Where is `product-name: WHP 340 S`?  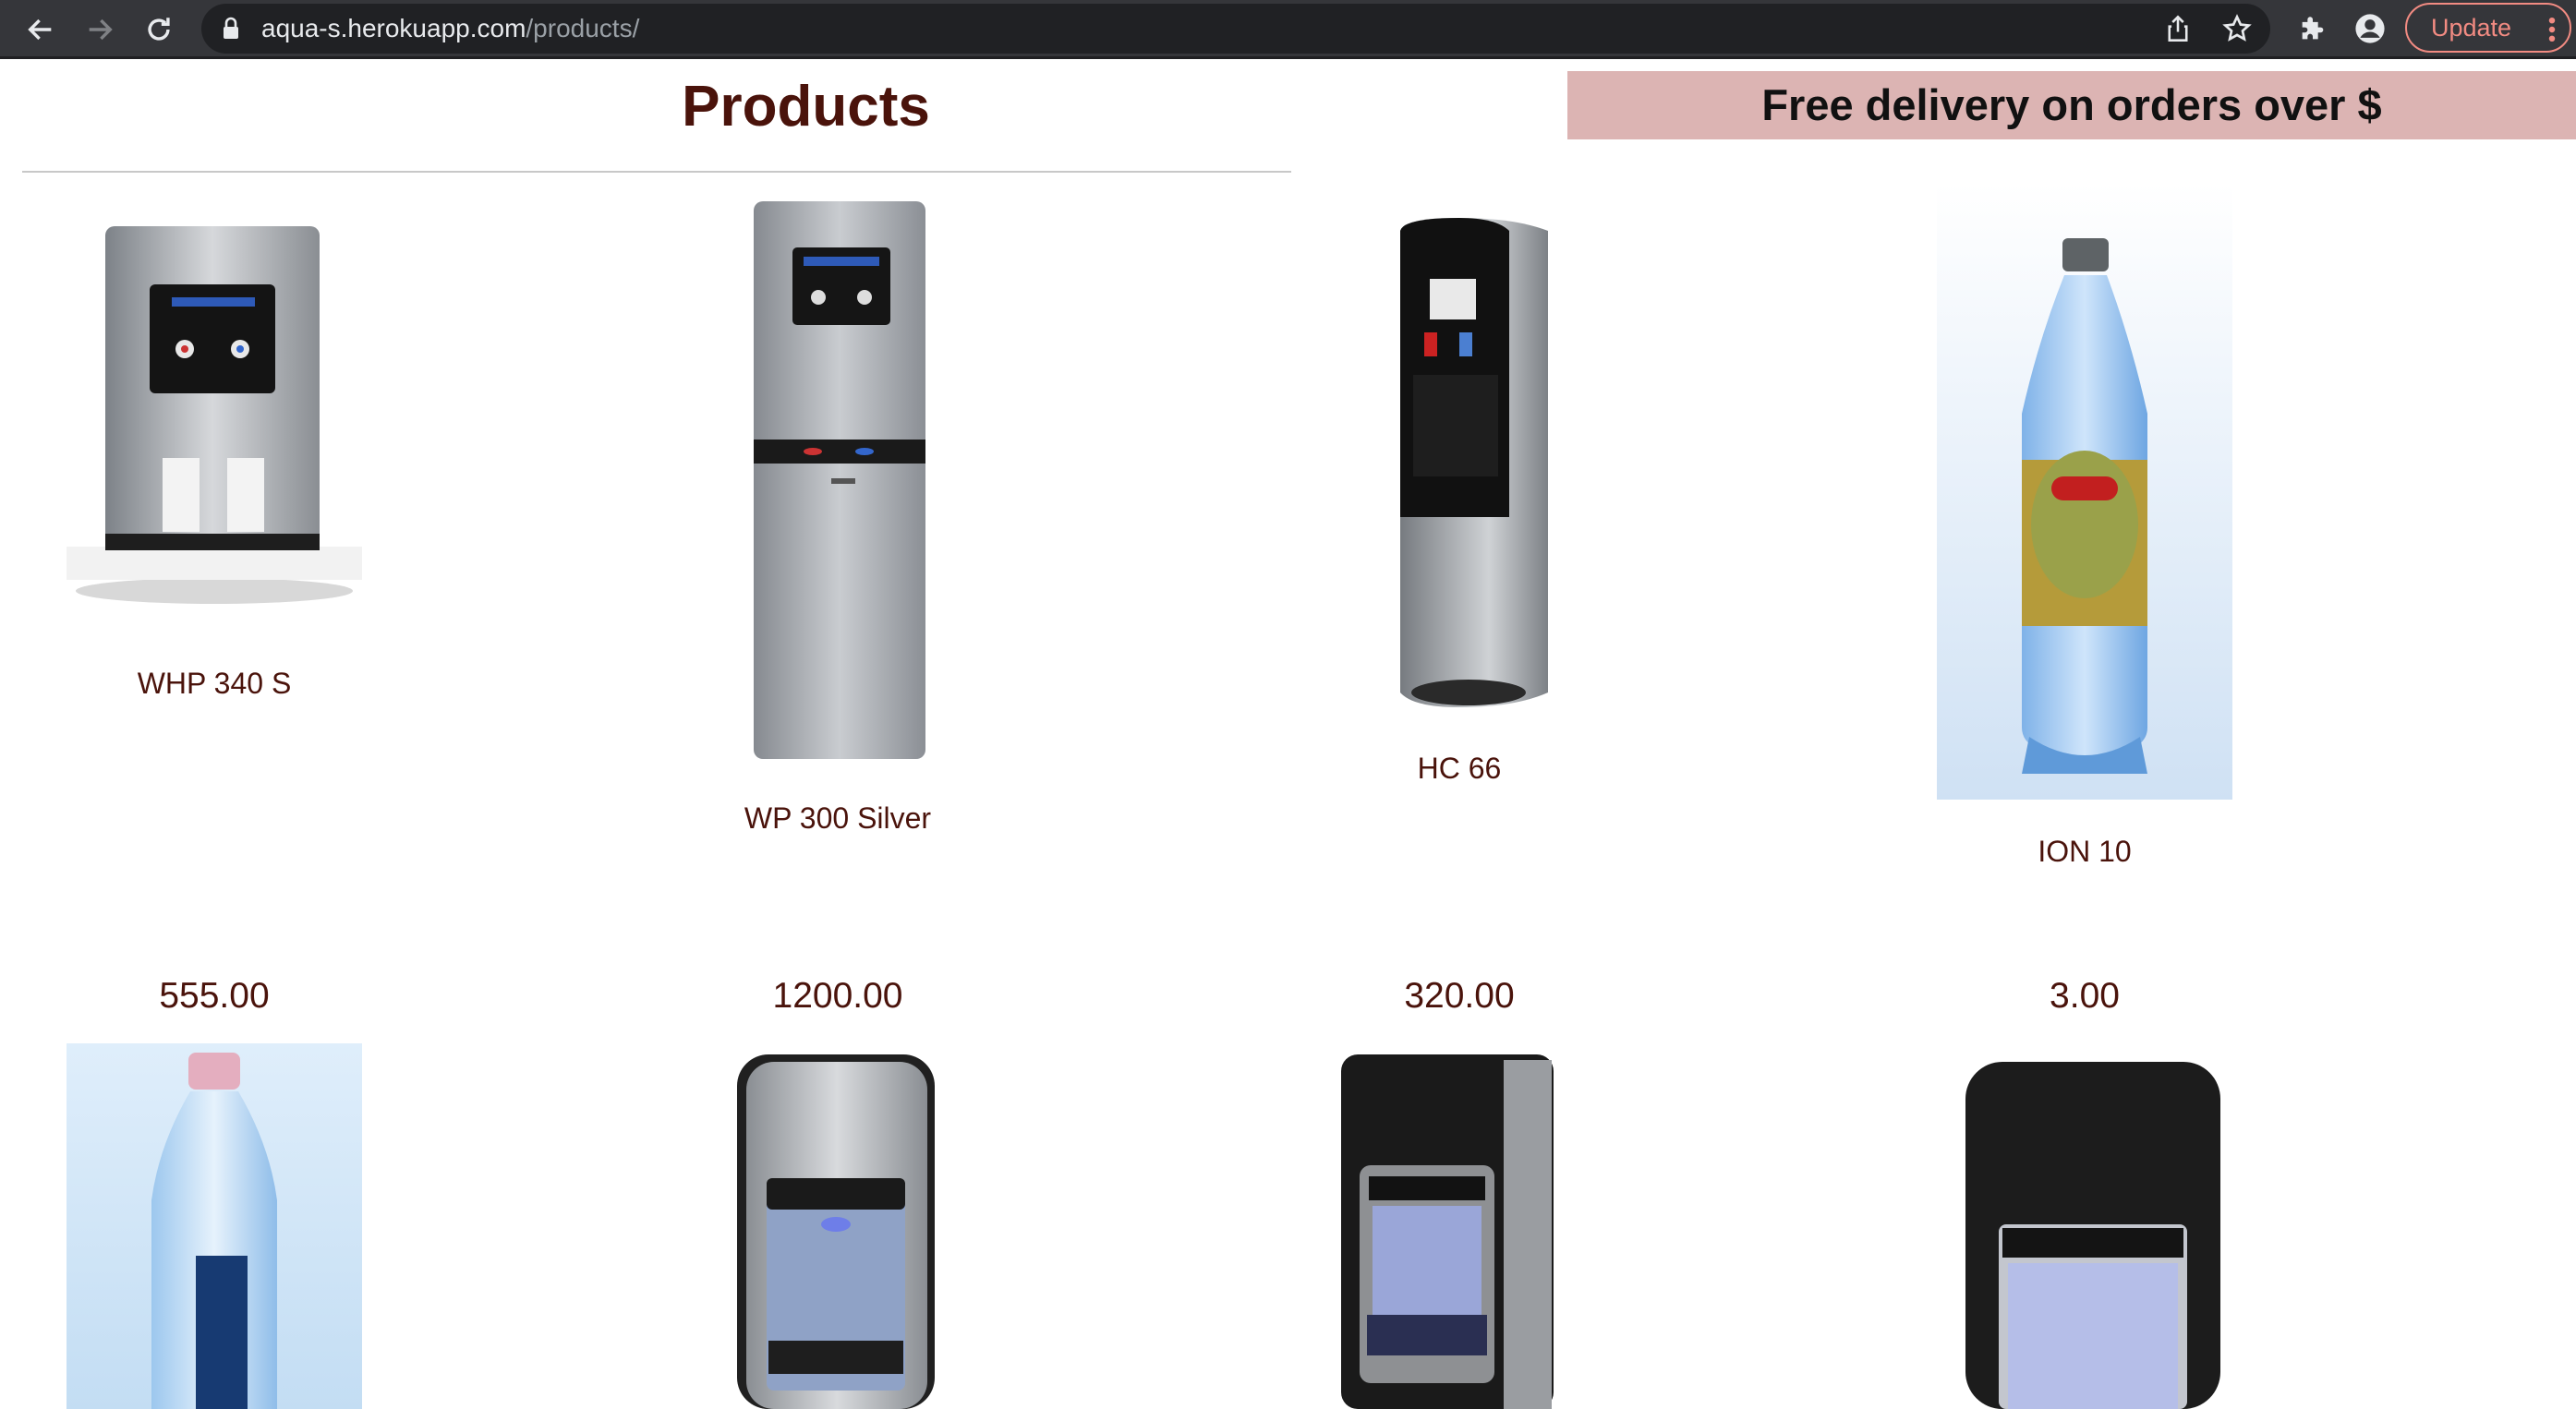
product-name: WHP 340 S is located at coordinates (214, 683).